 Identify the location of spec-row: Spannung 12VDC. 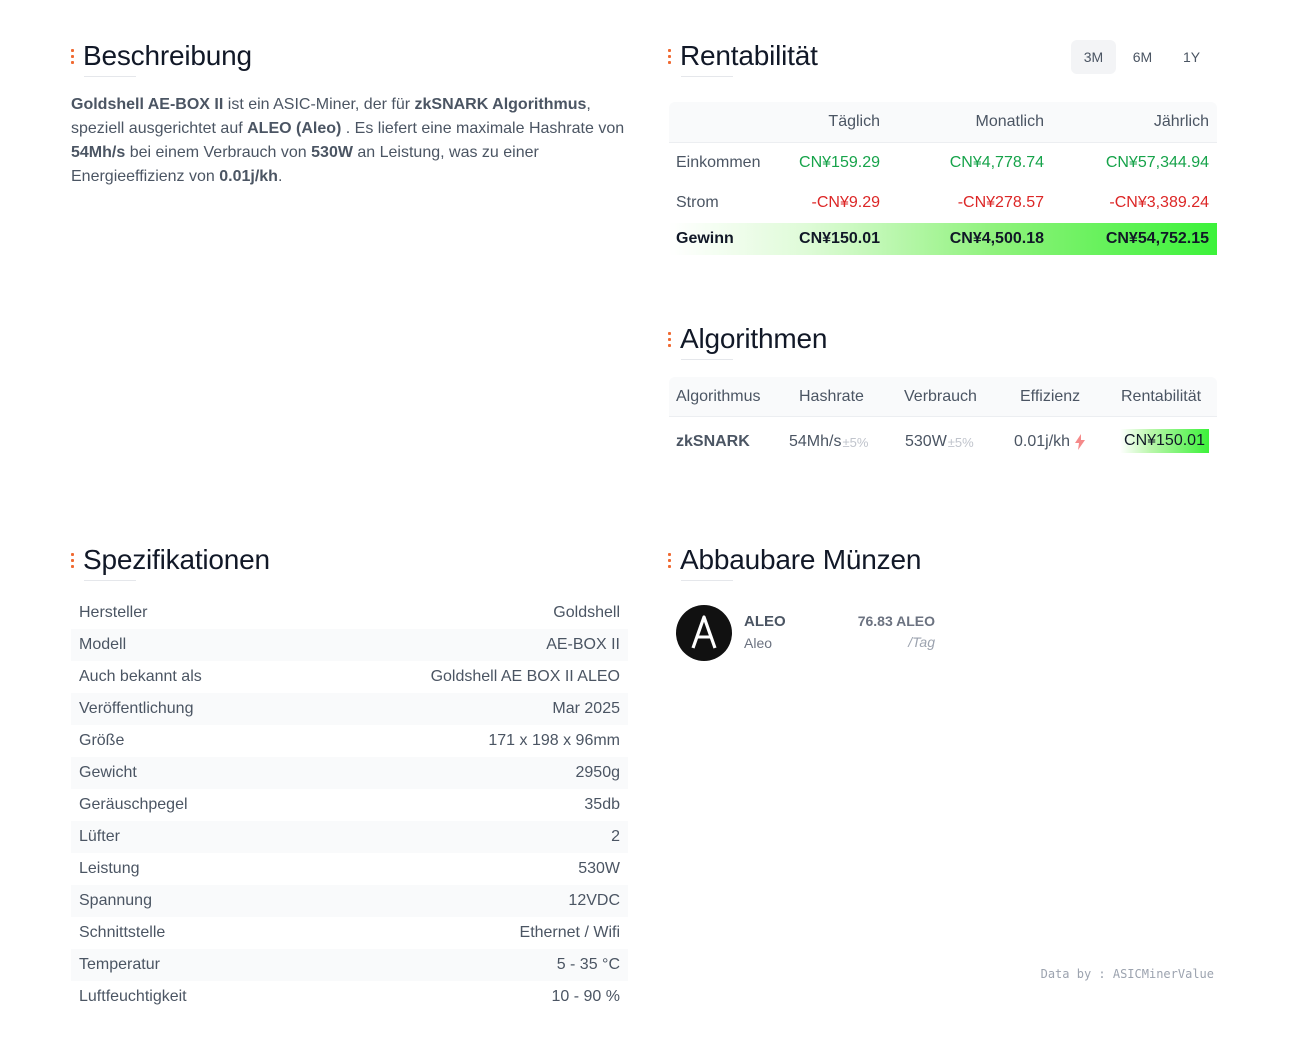
(349, 901).